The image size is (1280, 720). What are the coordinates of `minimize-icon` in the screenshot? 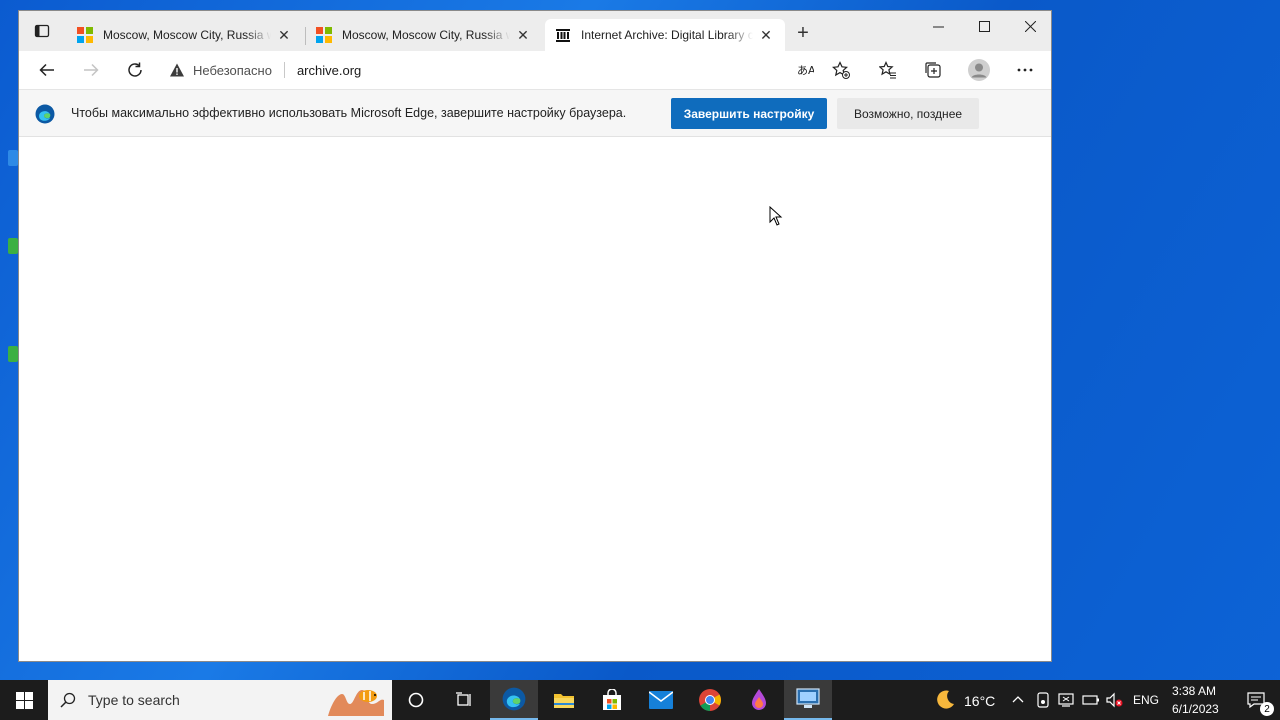 It's located at (938, 26).